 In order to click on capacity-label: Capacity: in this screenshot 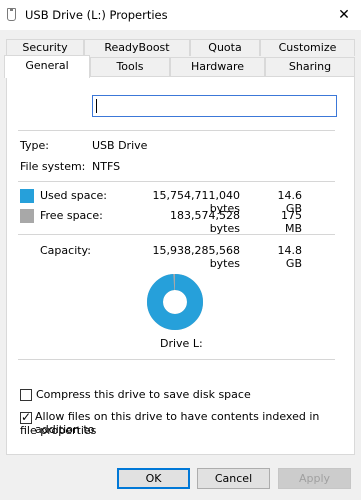, I will do `click(65, 250)`.